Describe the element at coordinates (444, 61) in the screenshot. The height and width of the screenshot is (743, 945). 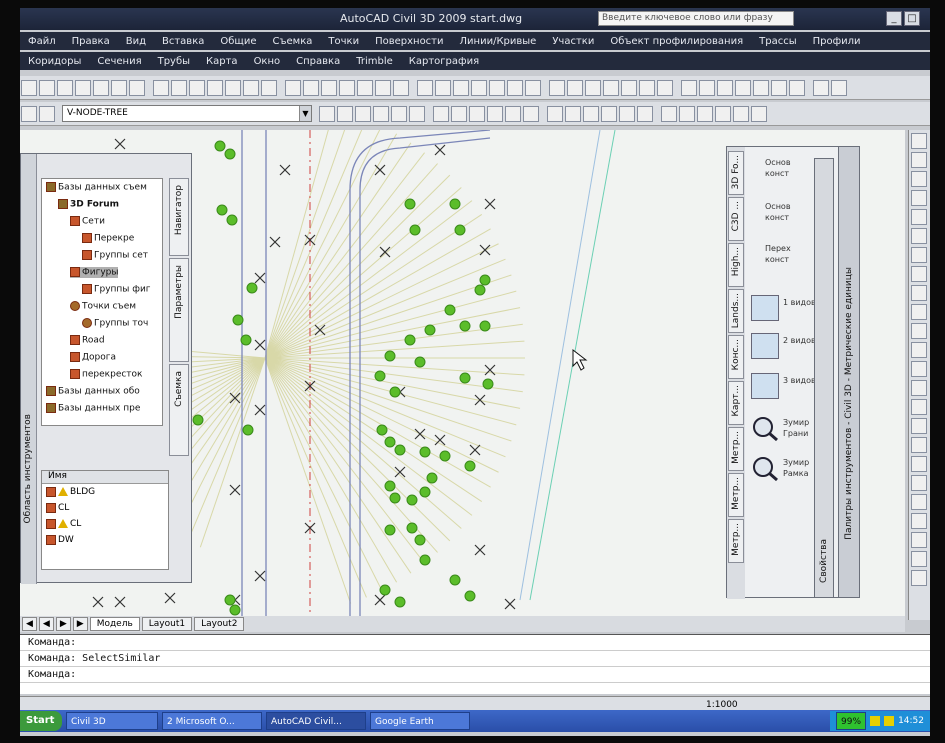
I see `menu-item: Картография` at that location.